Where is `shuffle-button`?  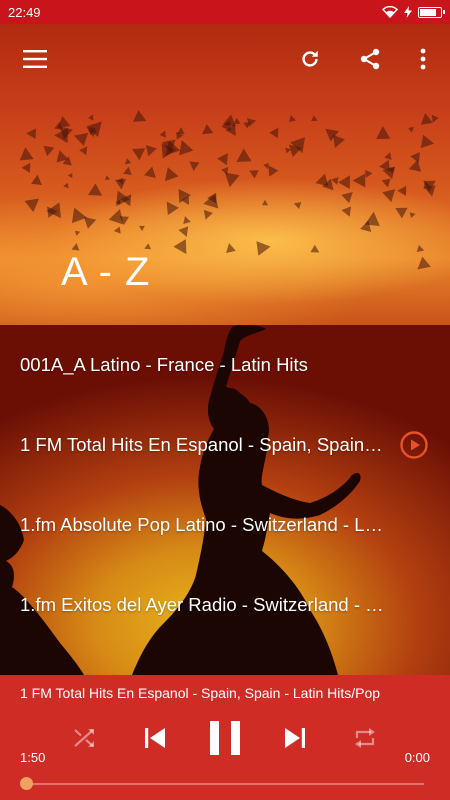 shuffle-button is located at coordinates (85, 738).